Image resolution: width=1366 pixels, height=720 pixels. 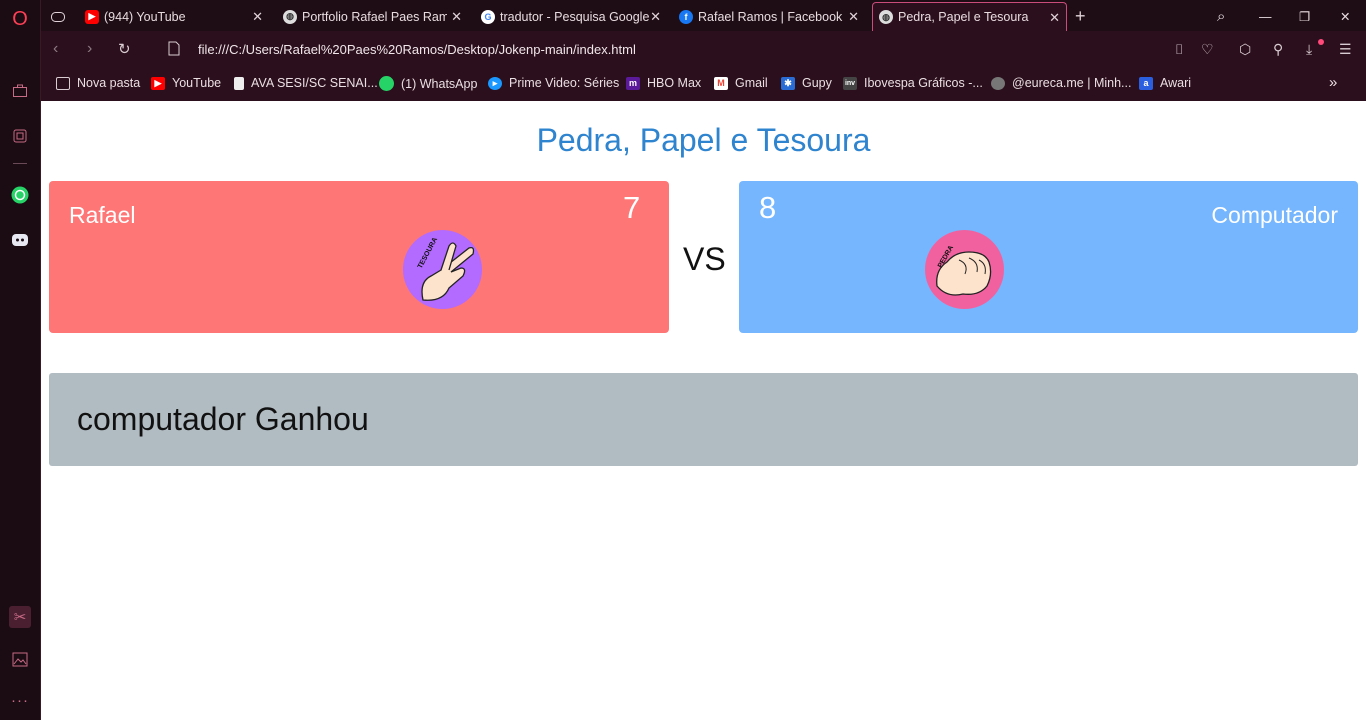 I want to click on tab-label: Rafael Ramos | Facebook, so click(x=770, y=16).